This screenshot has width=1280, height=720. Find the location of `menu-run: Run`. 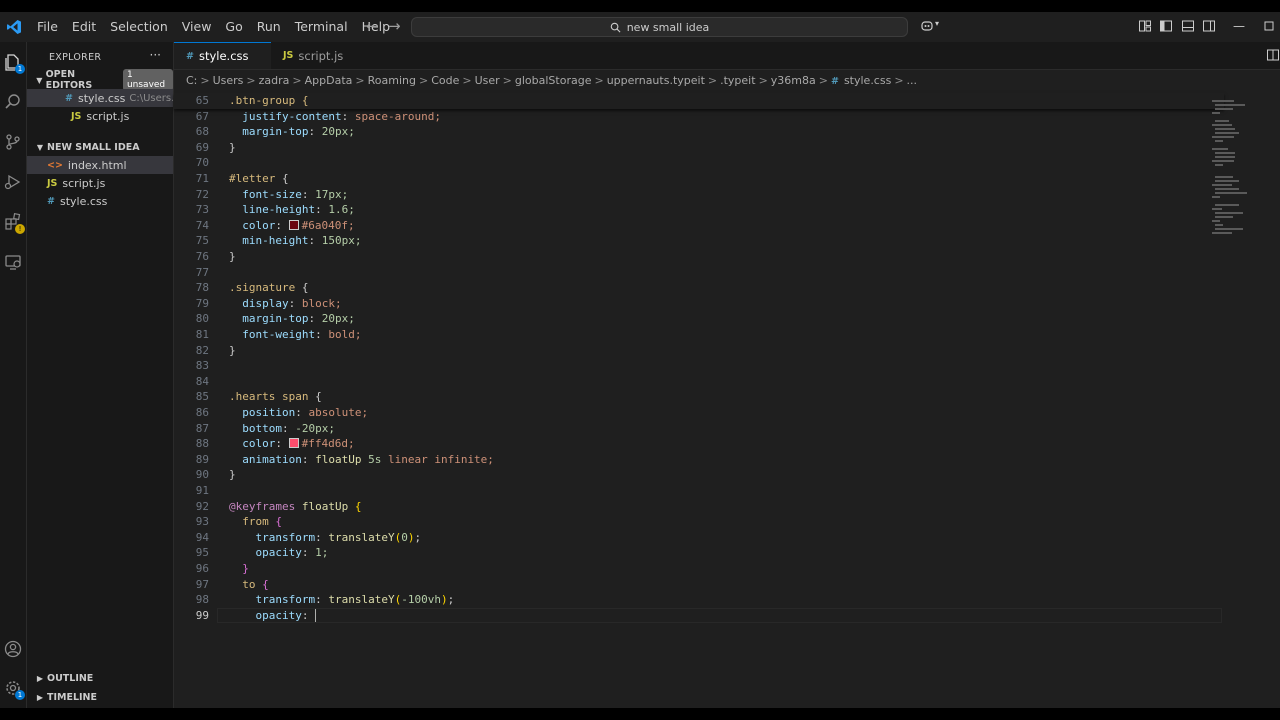

menu-run: Run is located at coordinates (269, 27).